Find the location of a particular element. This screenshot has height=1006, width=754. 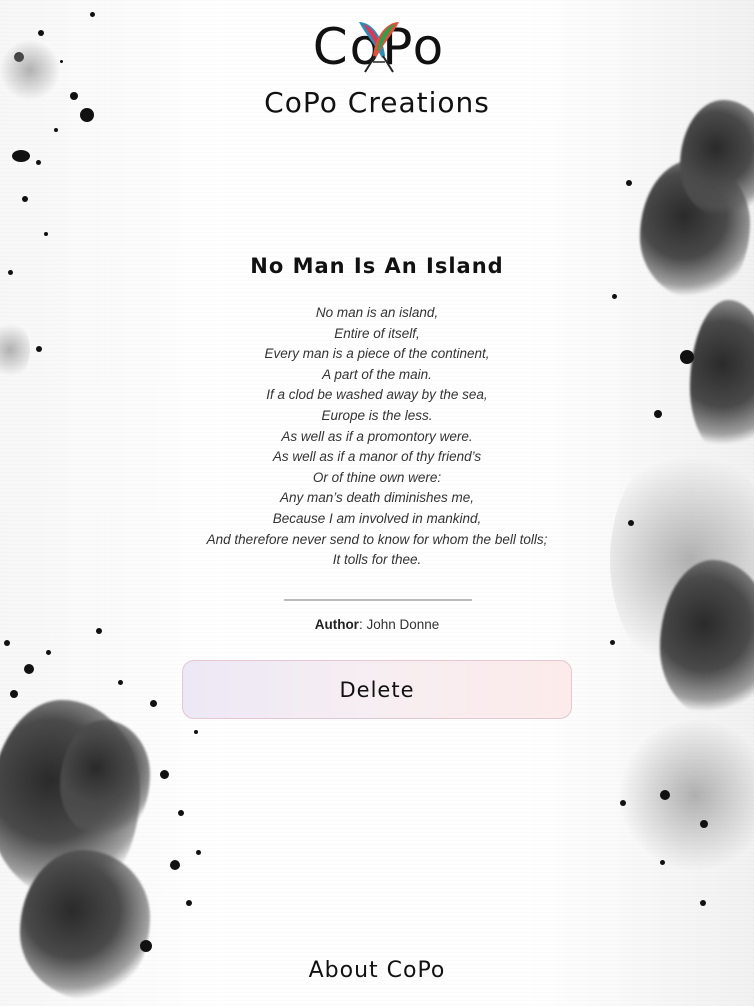

poem-line: A part of the main. is located at coordinates (377, 374).